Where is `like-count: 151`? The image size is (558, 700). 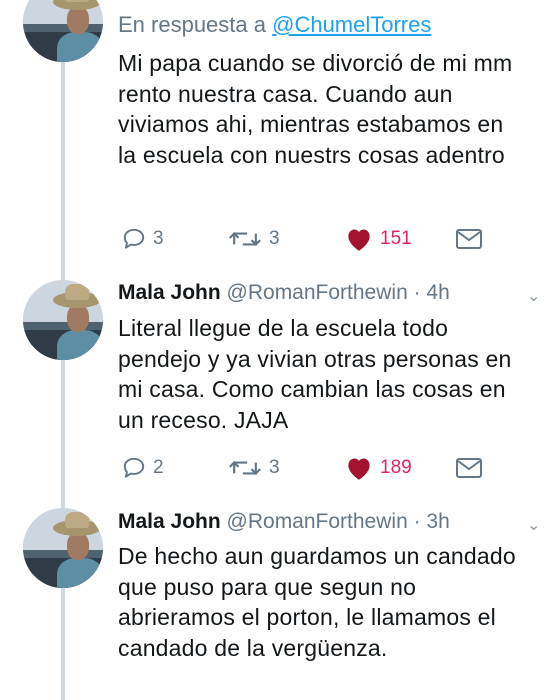
like-count: 151 is located at coordinates (396, 238).